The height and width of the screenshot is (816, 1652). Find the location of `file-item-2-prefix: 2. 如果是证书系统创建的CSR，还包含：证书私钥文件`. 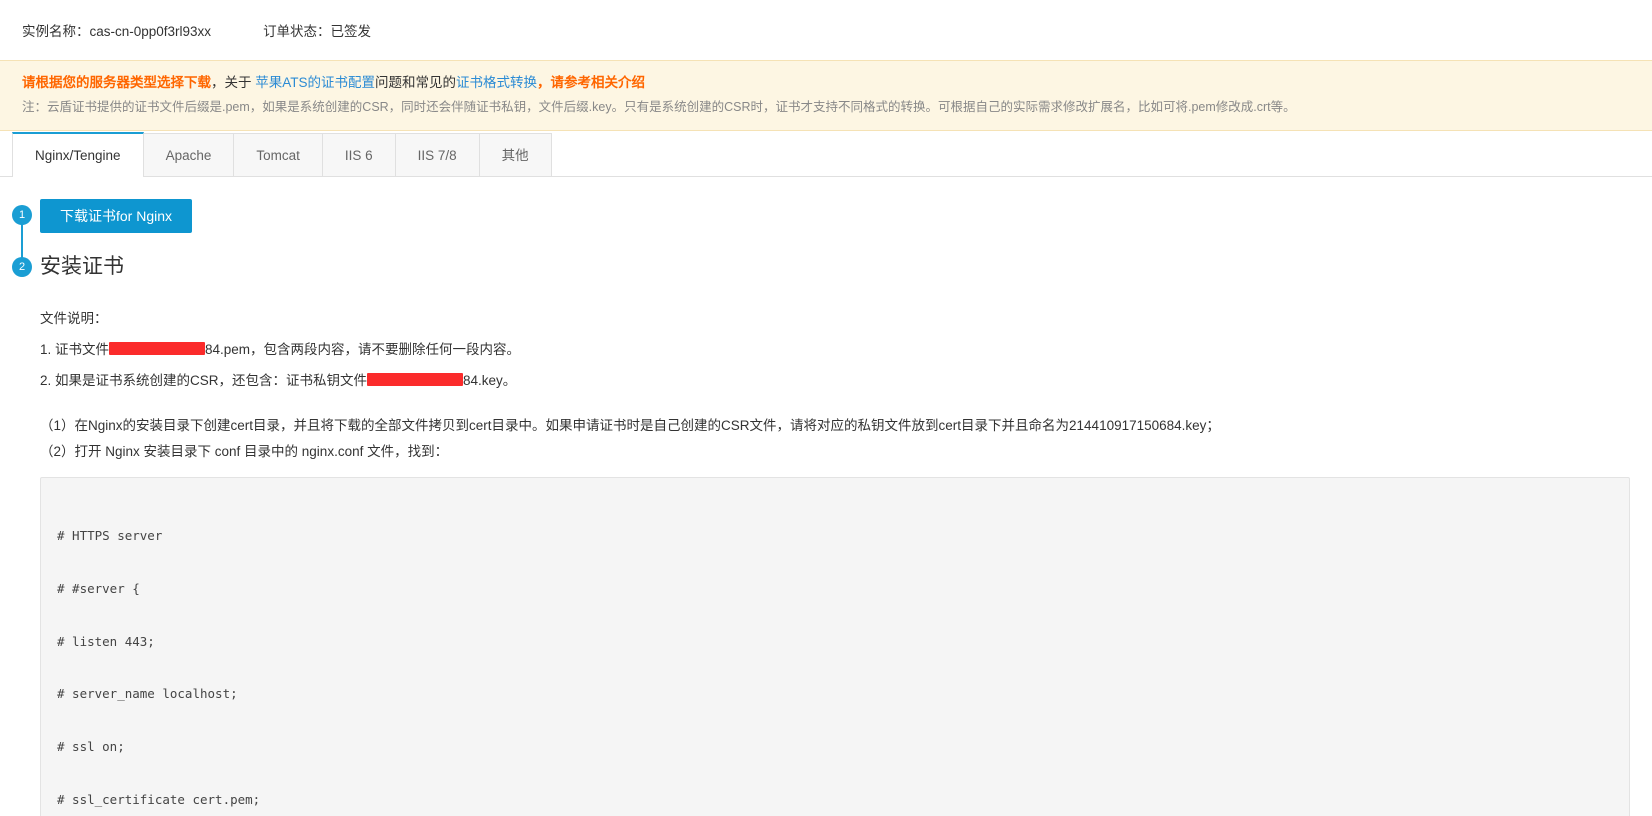

file-item-2-prefix: 2. 如果是证书系统创建的CSR，还包含：证书私钥文件 is located at coordinates (204, 381).